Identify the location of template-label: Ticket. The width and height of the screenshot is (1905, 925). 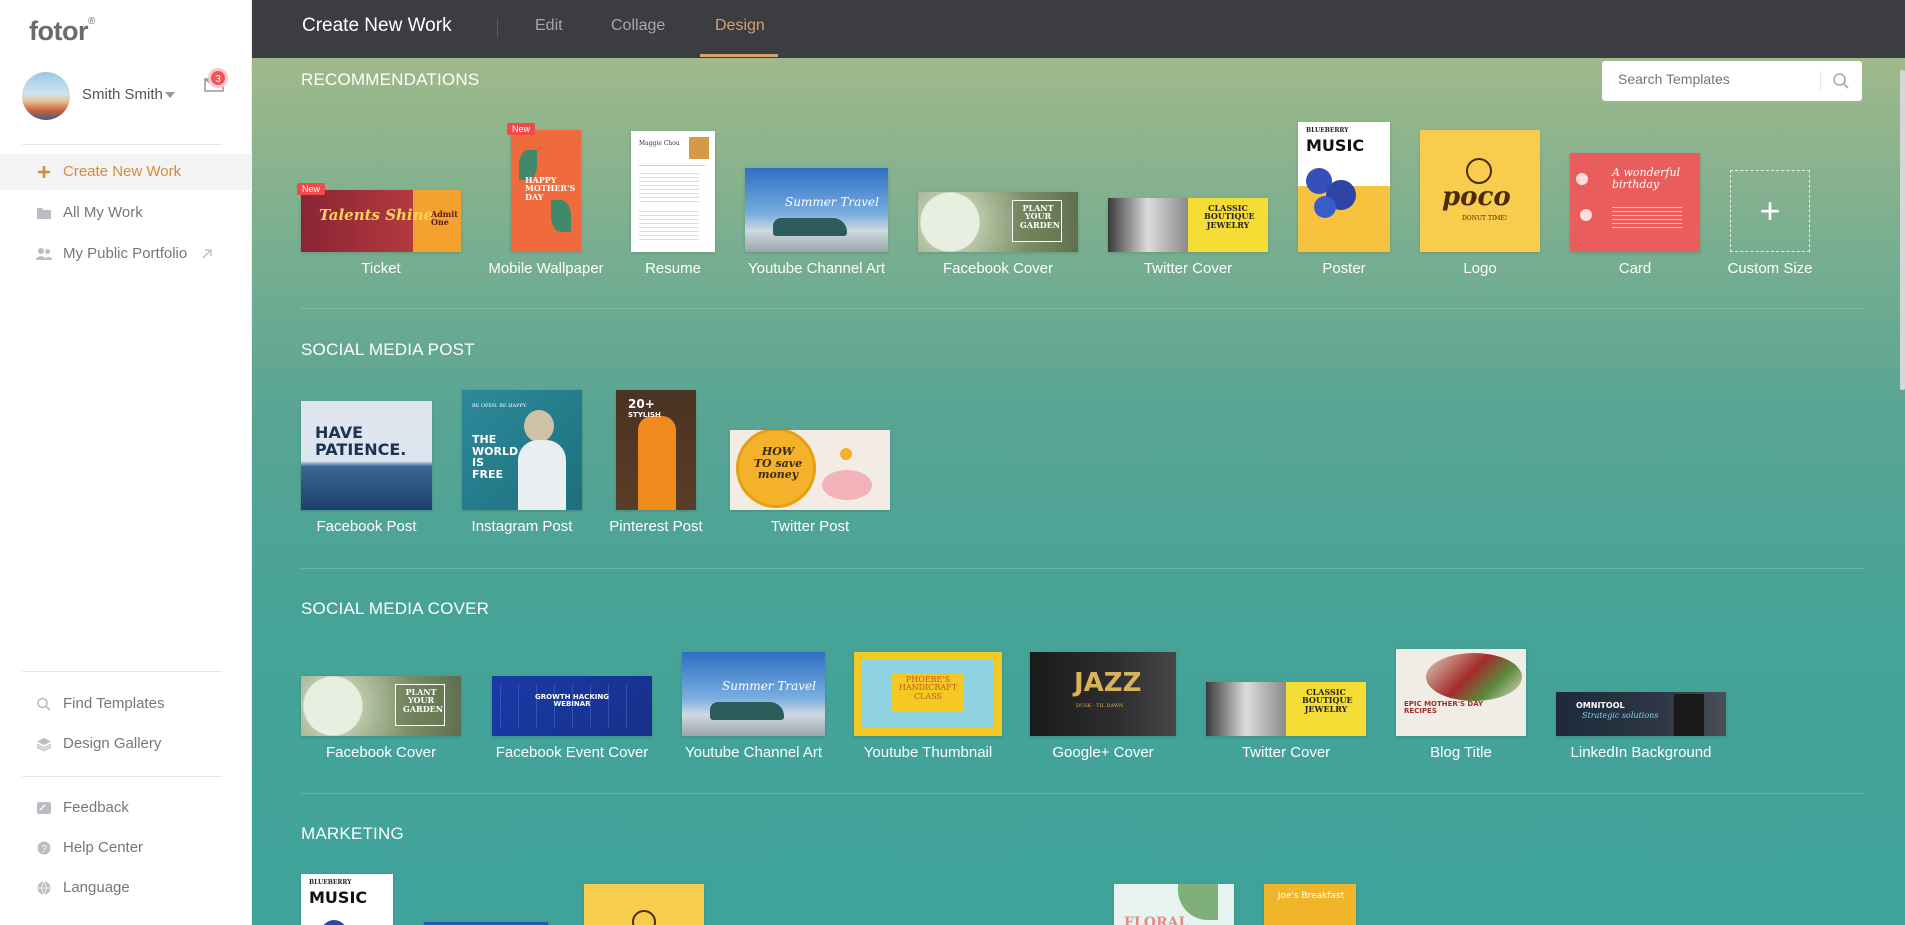
(380, 268).